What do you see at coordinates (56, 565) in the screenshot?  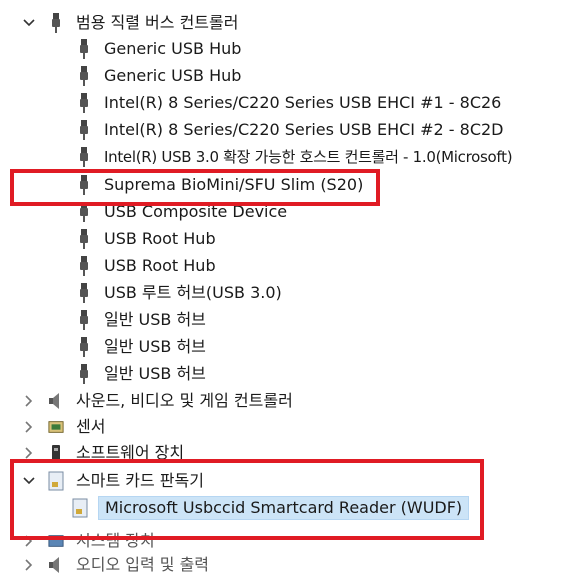 I see `audio-io-icon` at bounding box center [56, 565].